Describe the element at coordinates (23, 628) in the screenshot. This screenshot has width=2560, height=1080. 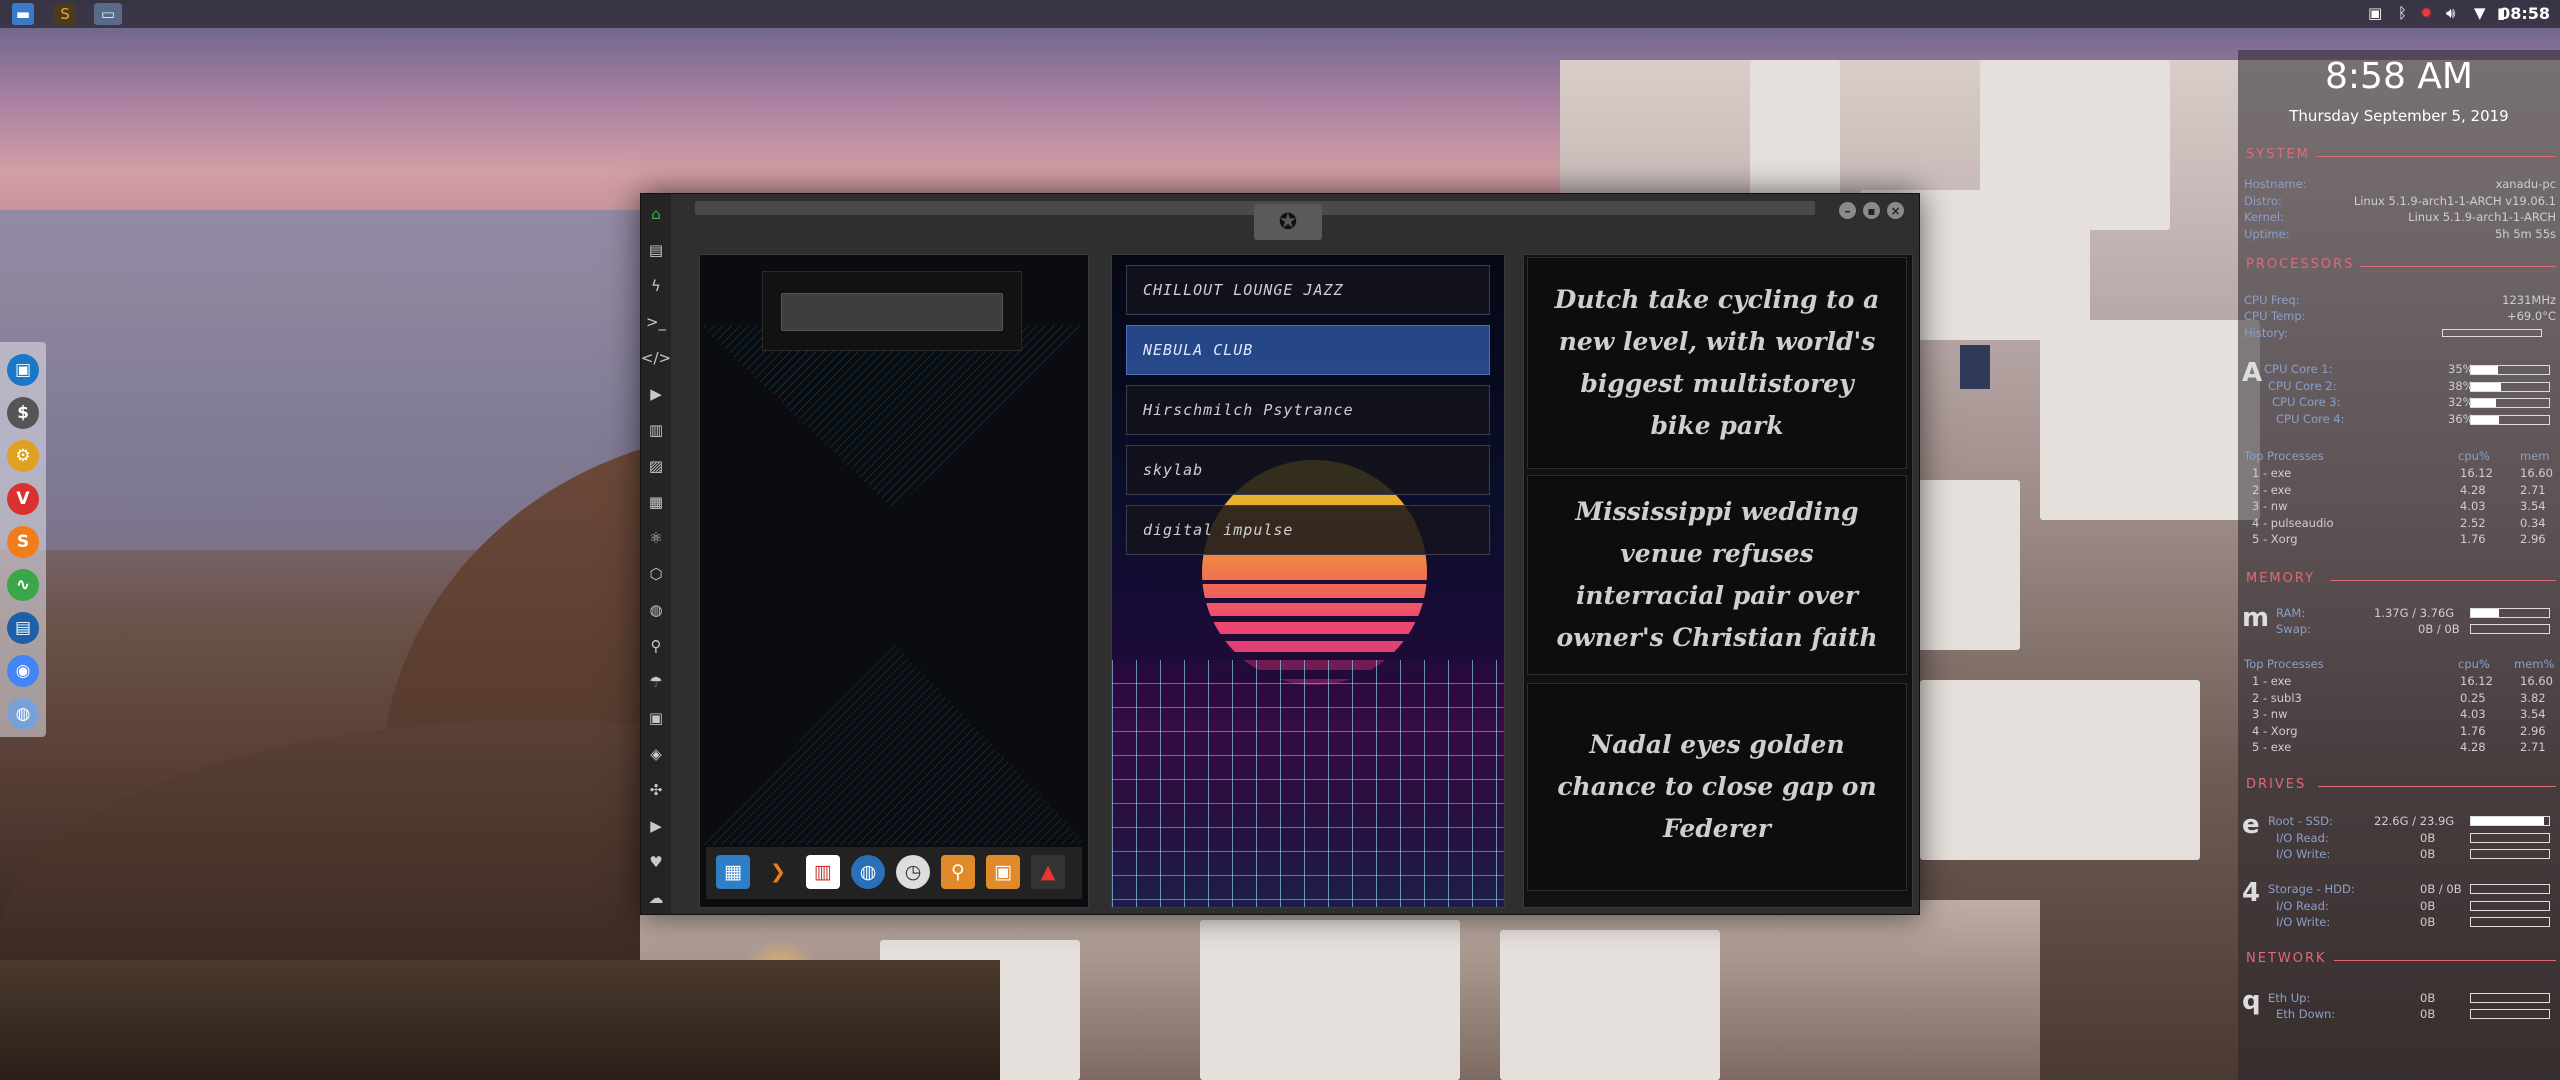
I see `remote-desktop-icon: ▤` at that location.